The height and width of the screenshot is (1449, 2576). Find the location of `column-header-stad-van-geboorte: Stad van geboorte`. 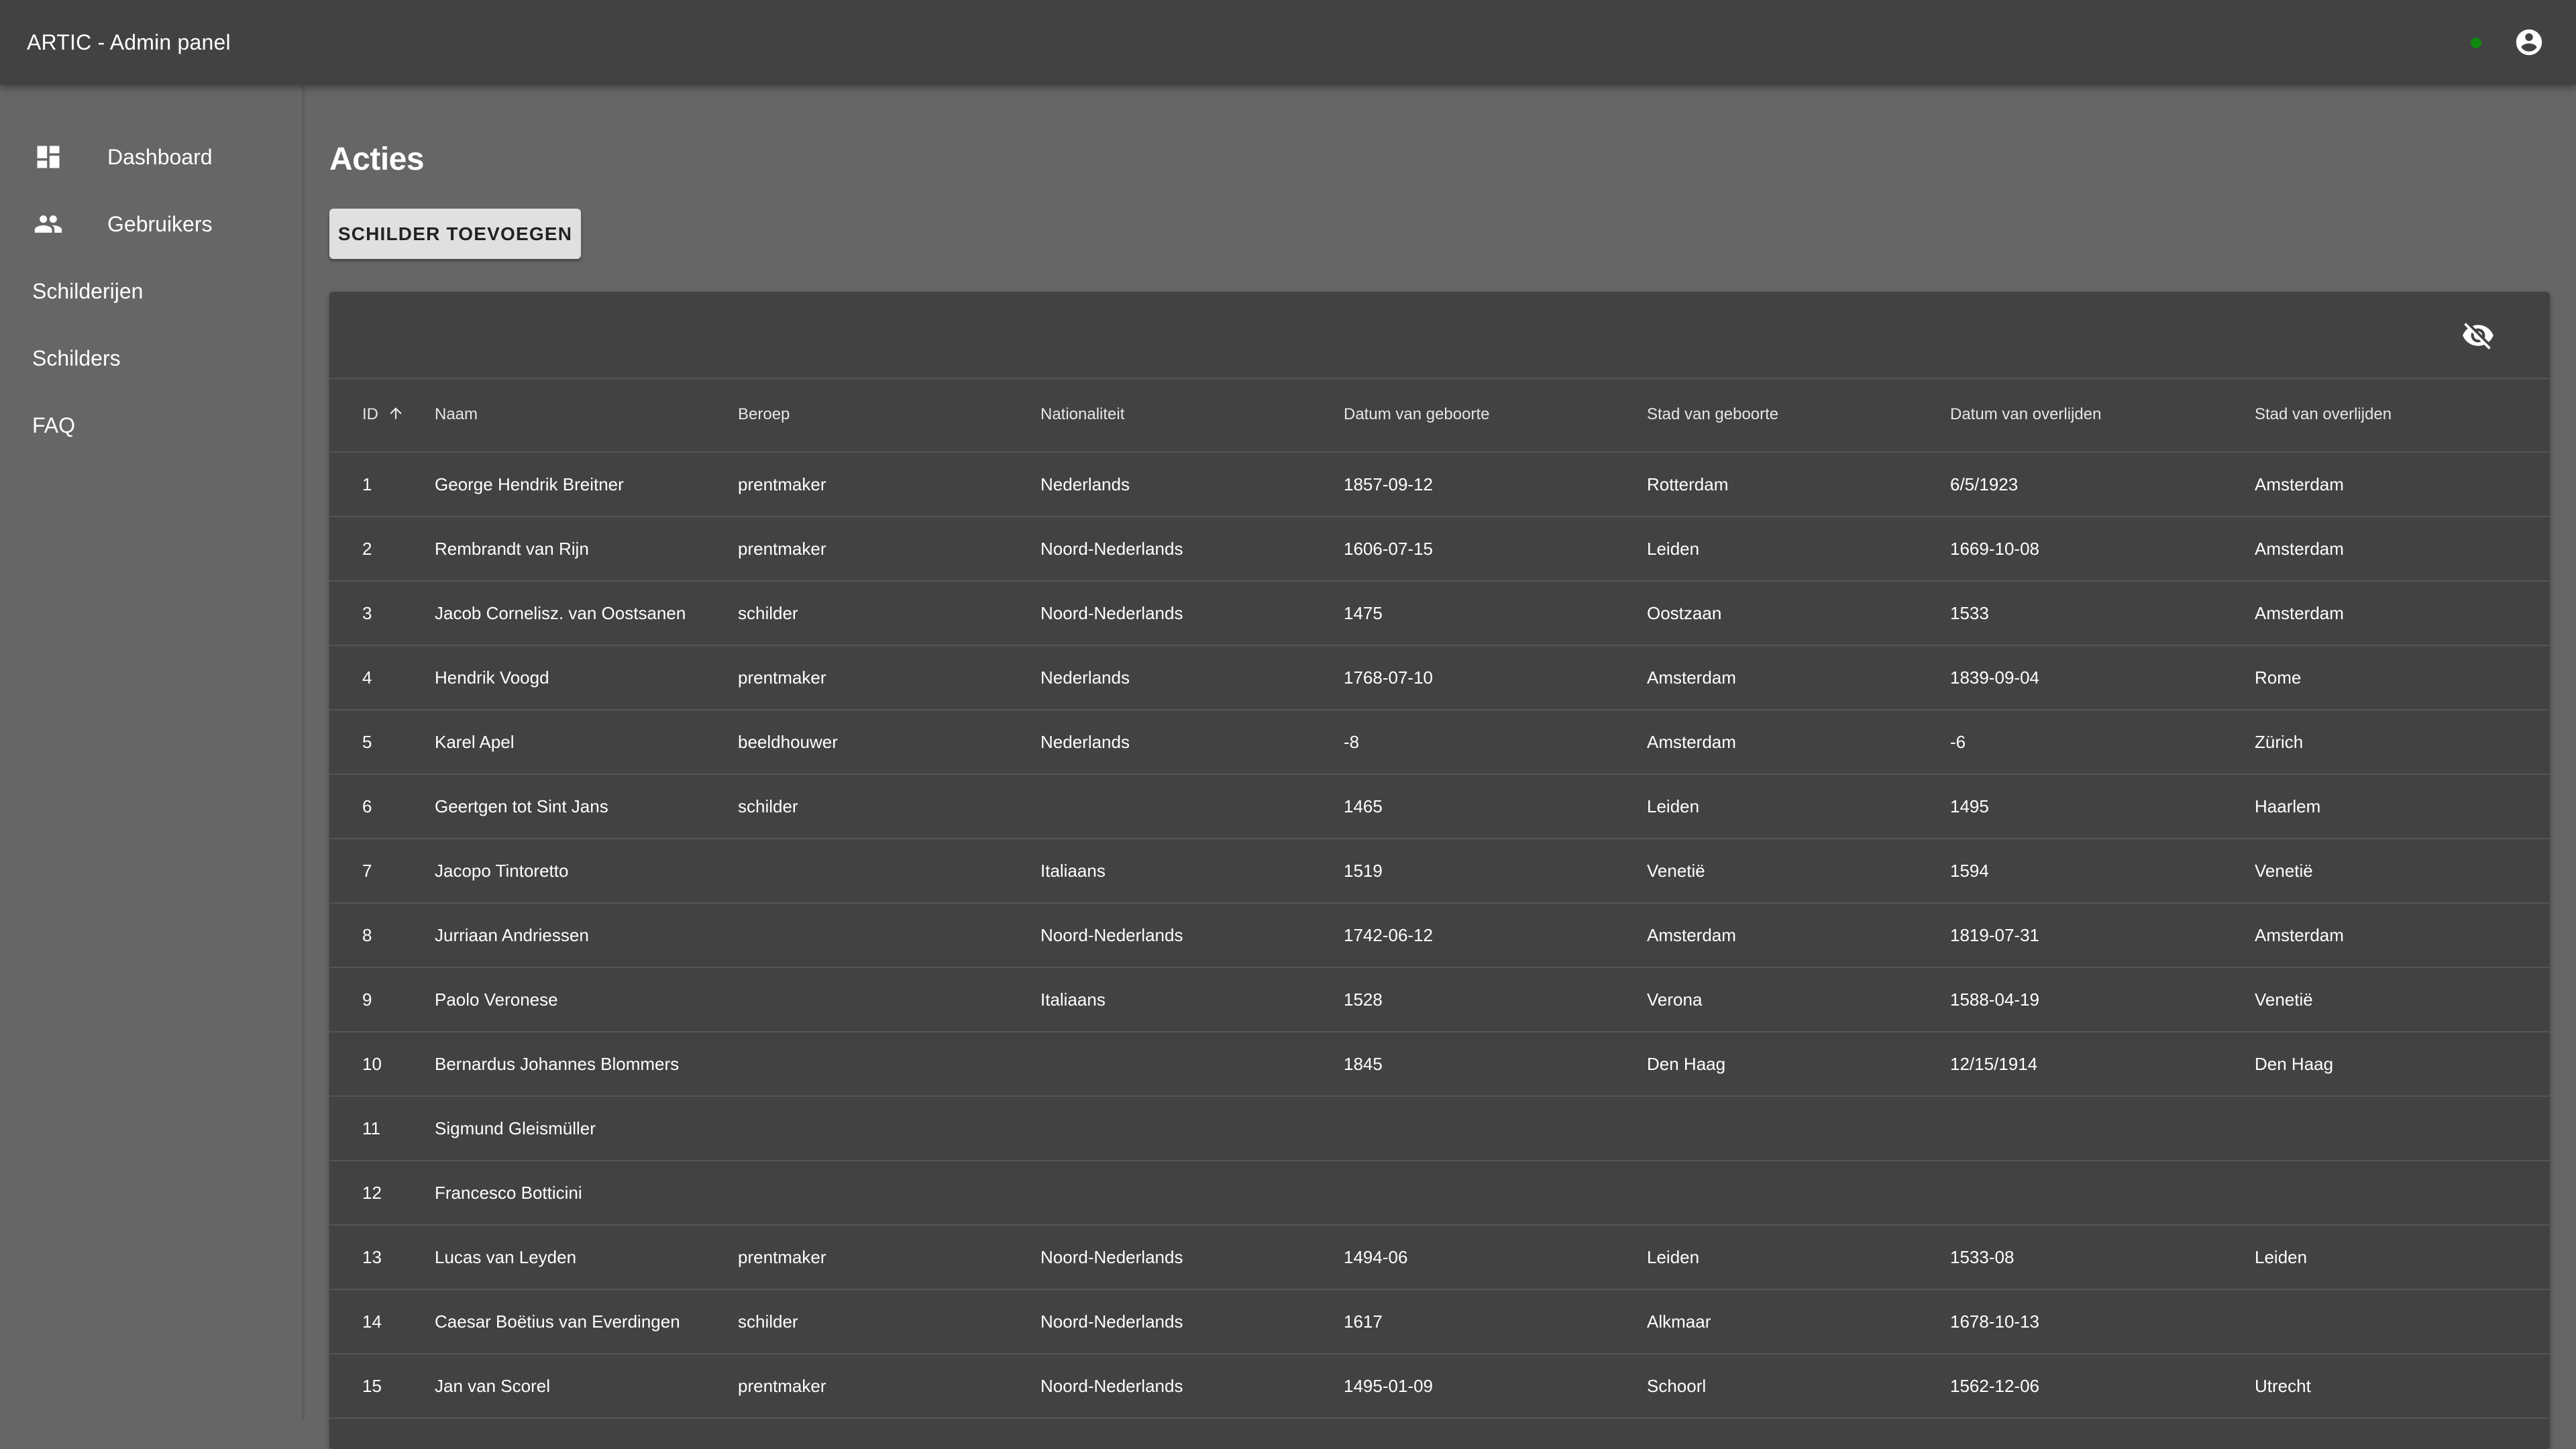

column-header-stad-van-geboorte: Stad van geboorte is located at coordinates (1712, 414).